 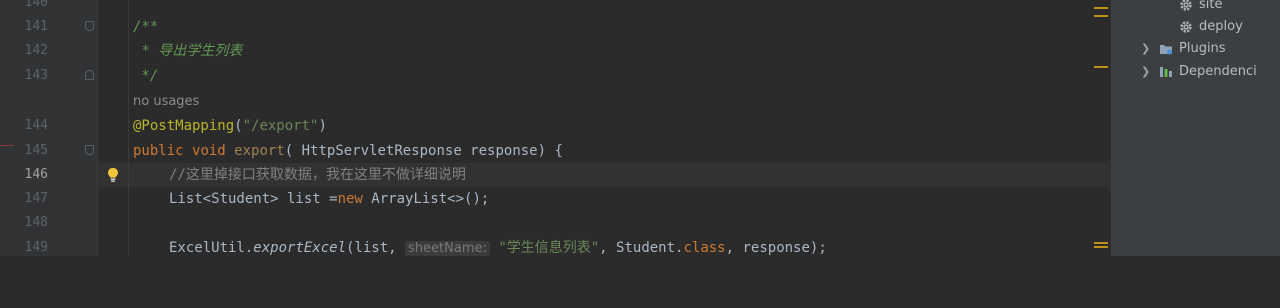 What do you see at coordinates (1102, 128) in the screenshot?
I see `error-stripe` at bounding box center [1102, 128].